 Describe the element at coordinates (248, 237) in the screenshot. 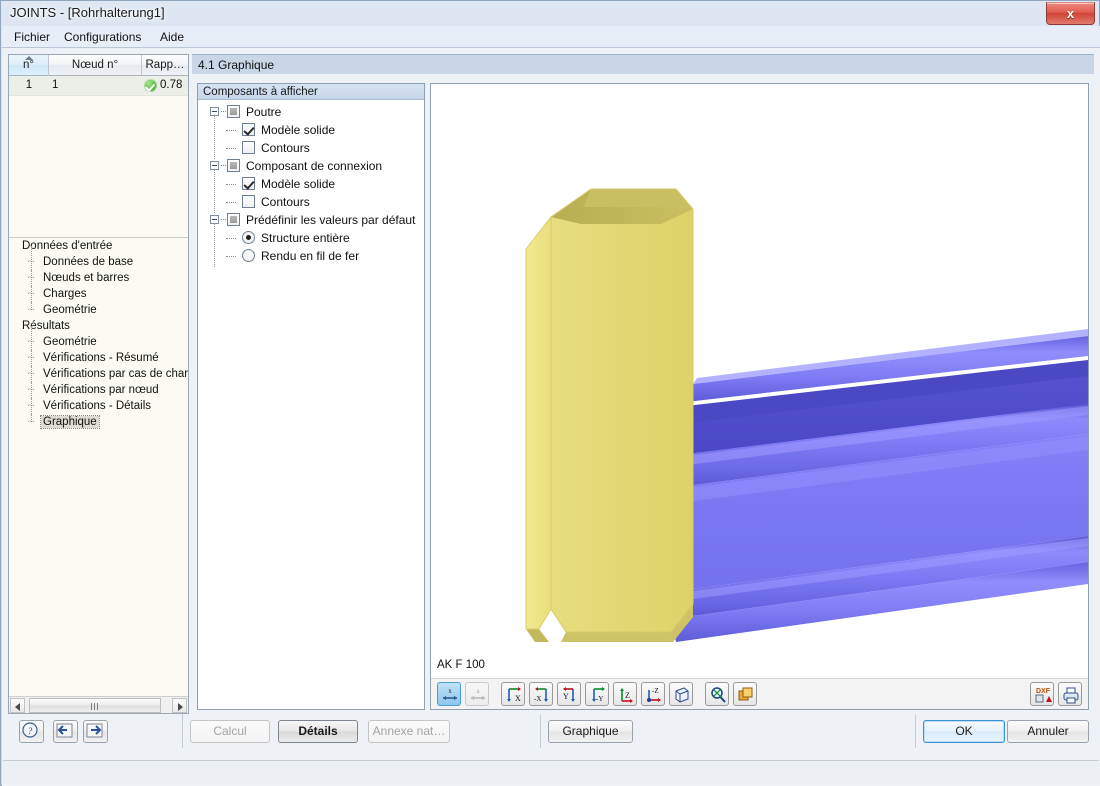

I see `radio-structure-entiere` at that location.